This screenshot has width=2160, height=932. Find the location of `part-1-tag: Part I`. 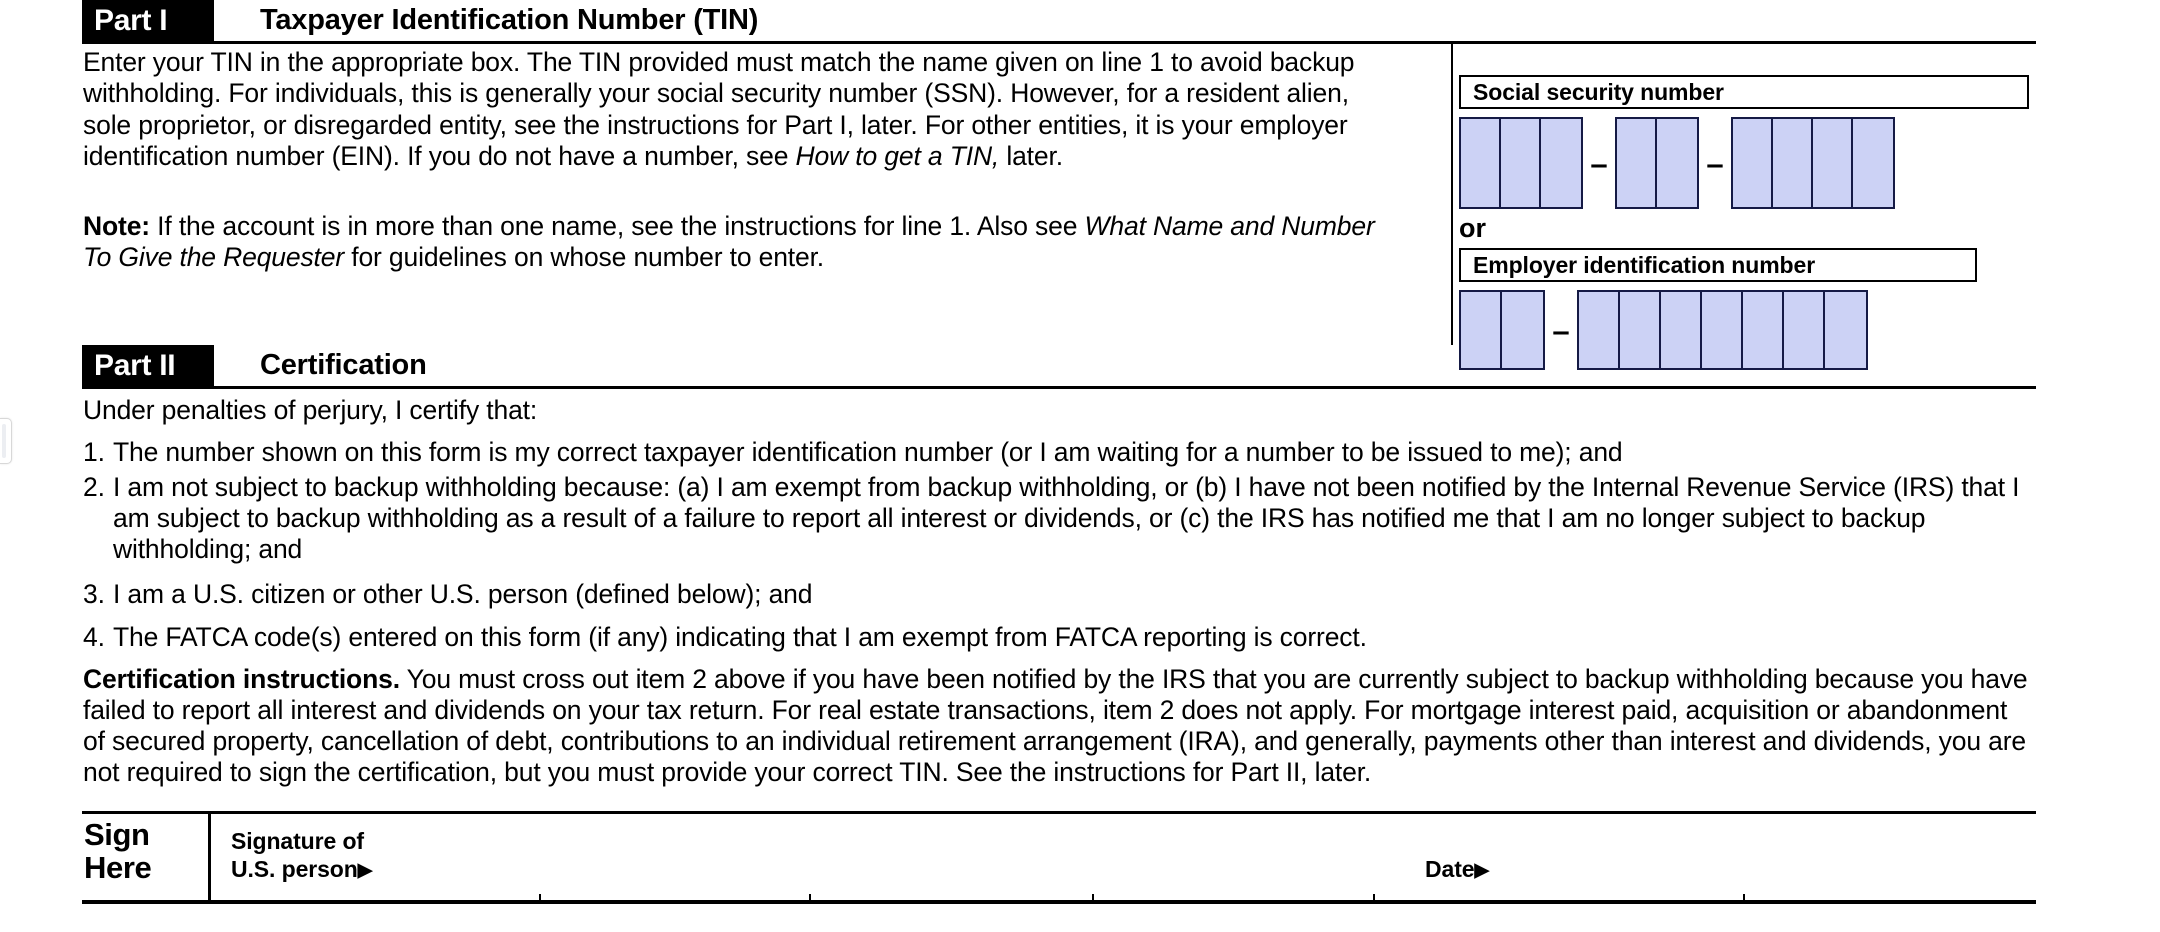

part-1-tag: Part I is located at coordinates (148, 20).